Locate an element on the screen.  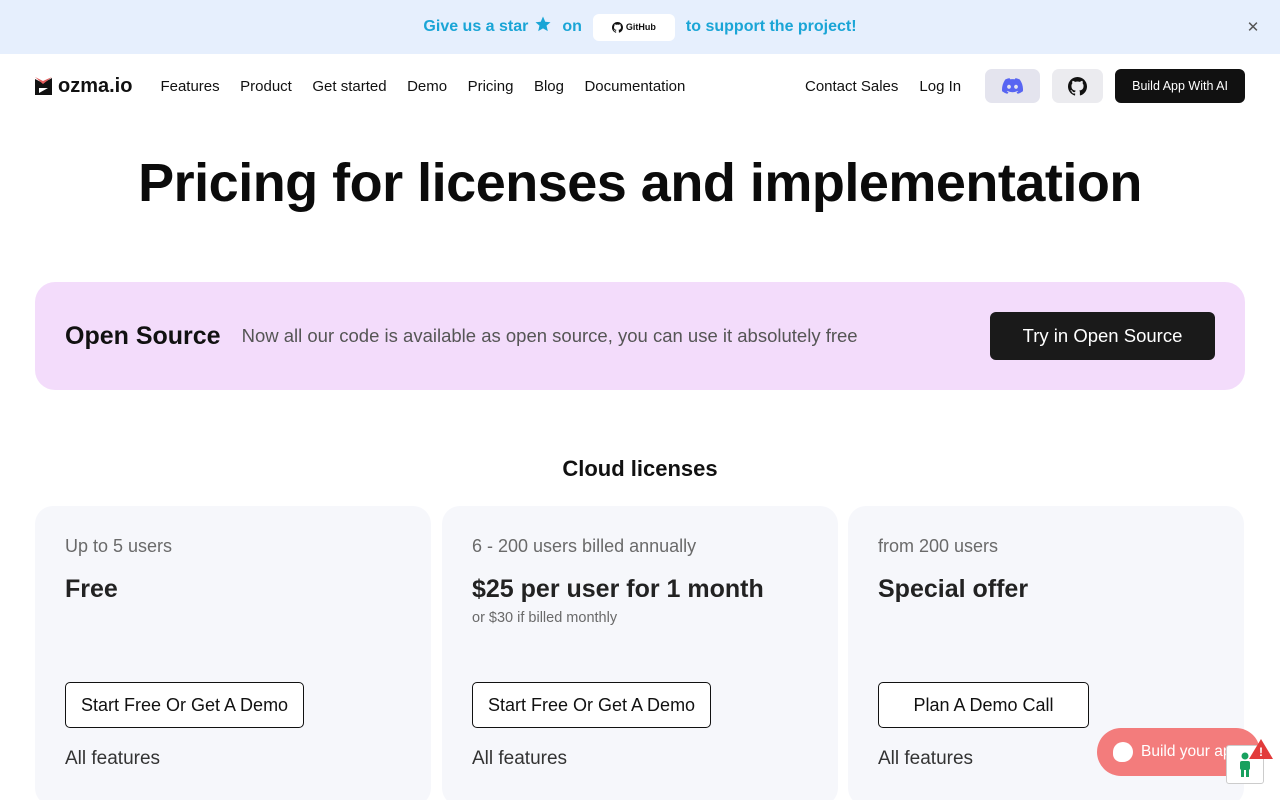
chat-bubble-icon is located at coordinates (1123, 752).